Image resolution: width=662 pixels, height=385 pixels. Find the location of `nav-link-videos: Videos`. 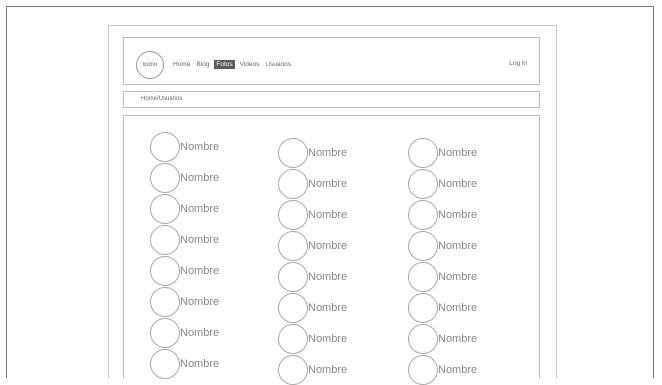

nav-link-videos: Videos is located at coordinates (250, 64).